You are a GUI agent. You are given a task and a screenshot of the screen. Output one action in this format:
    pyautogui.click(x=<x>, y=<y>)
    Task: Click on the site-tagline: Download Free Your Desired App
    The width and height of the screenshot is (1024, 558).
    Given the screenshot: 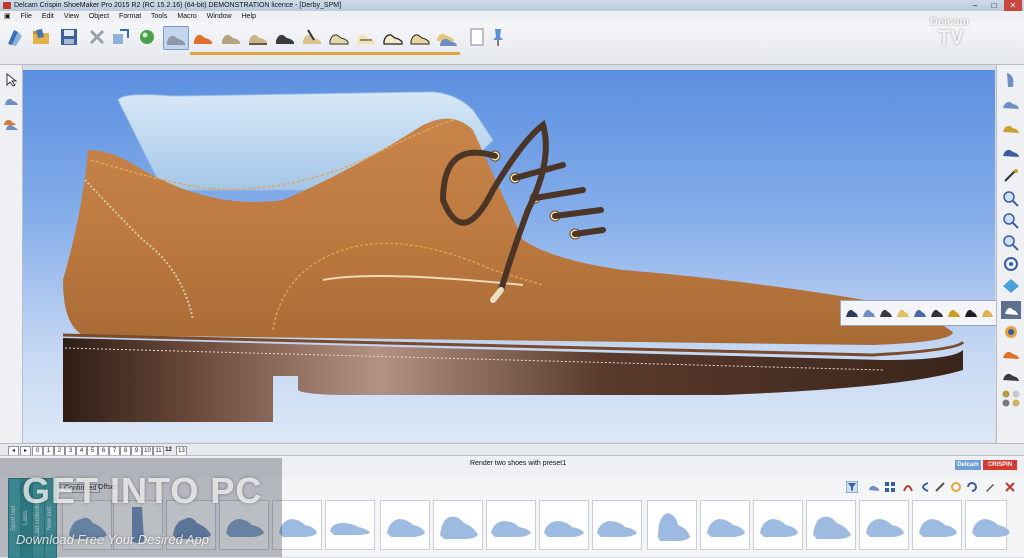 What is the action you would take?
    pyautogui.click(x=112, y=539)
    